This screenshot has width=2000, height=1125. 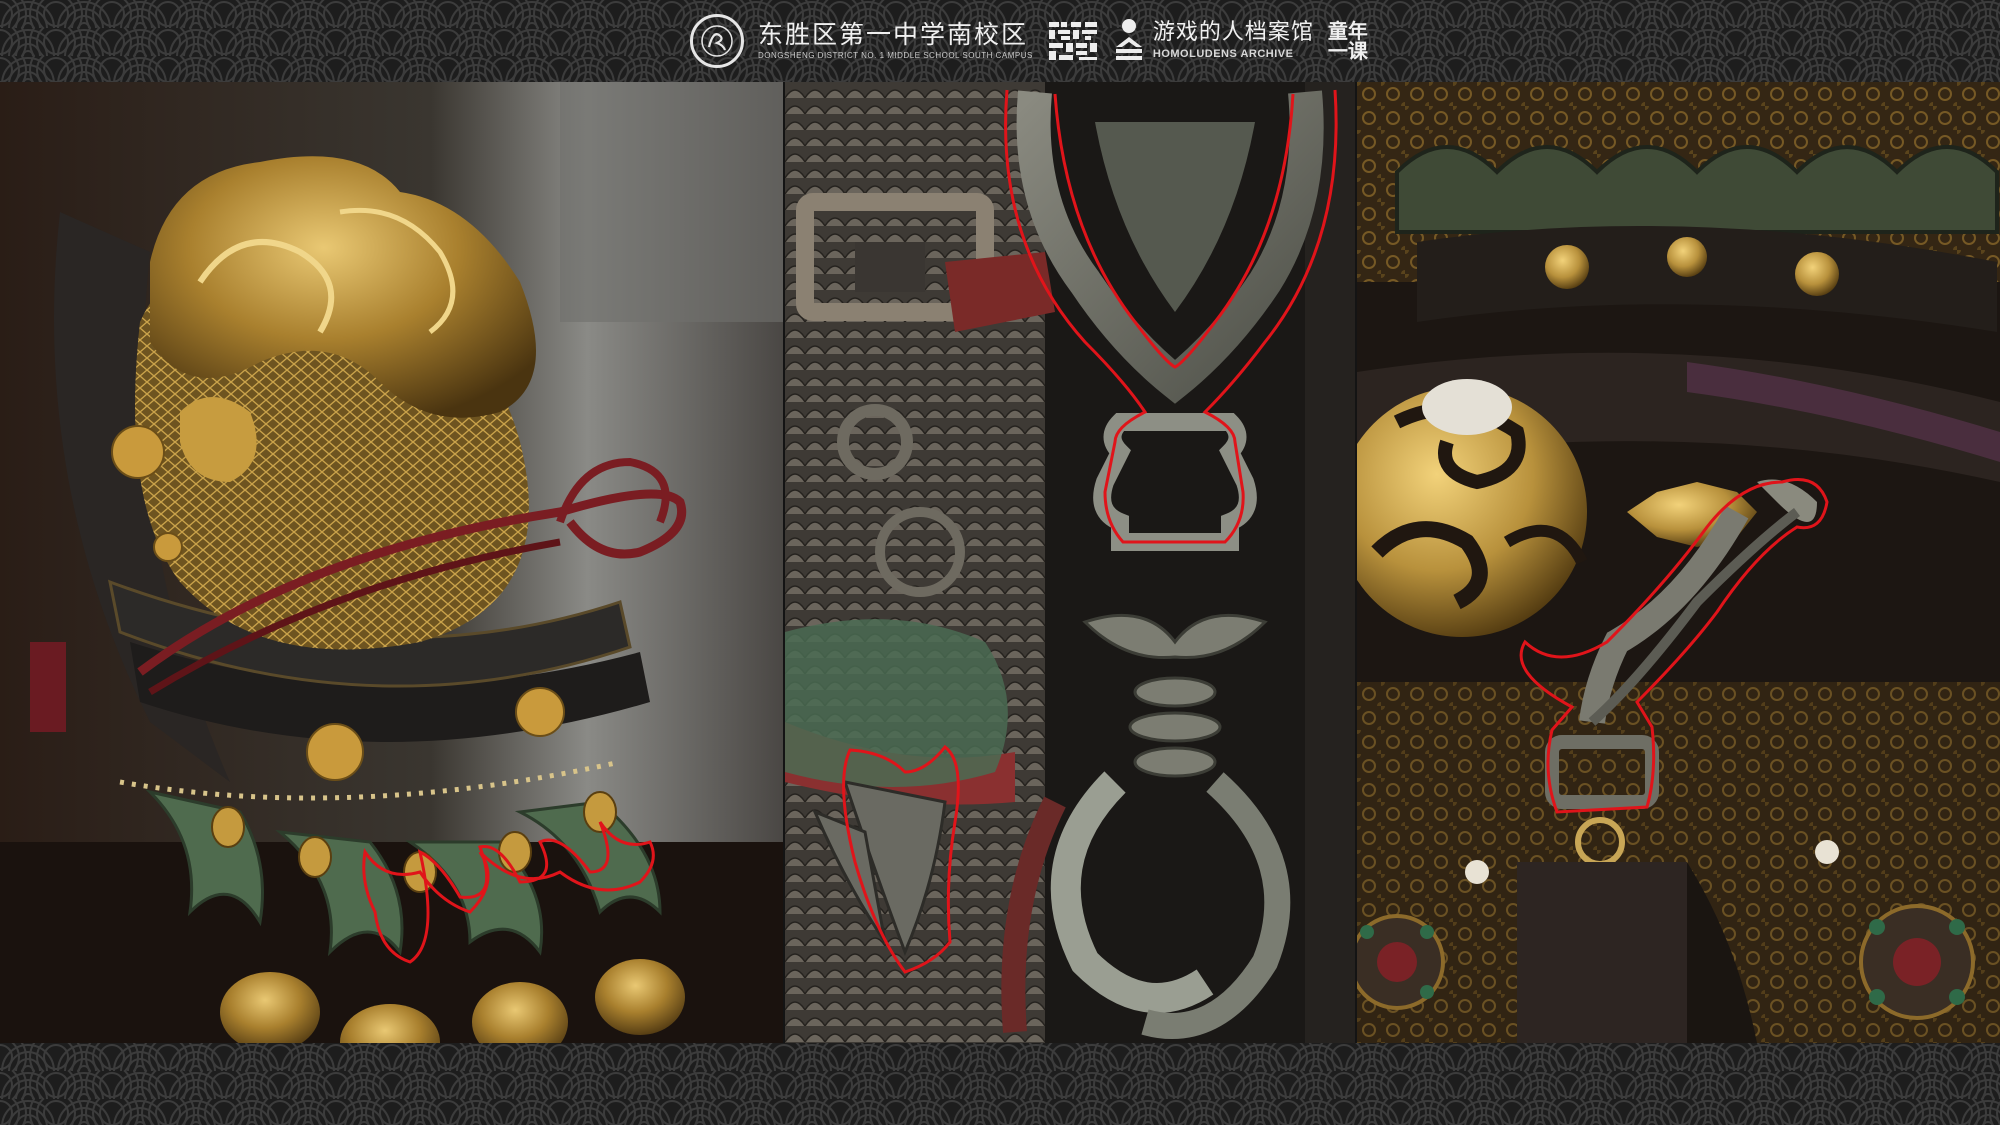 I want to click on archive-name-cn: 游戏的人档案馆, so click(x=1233, y=32).